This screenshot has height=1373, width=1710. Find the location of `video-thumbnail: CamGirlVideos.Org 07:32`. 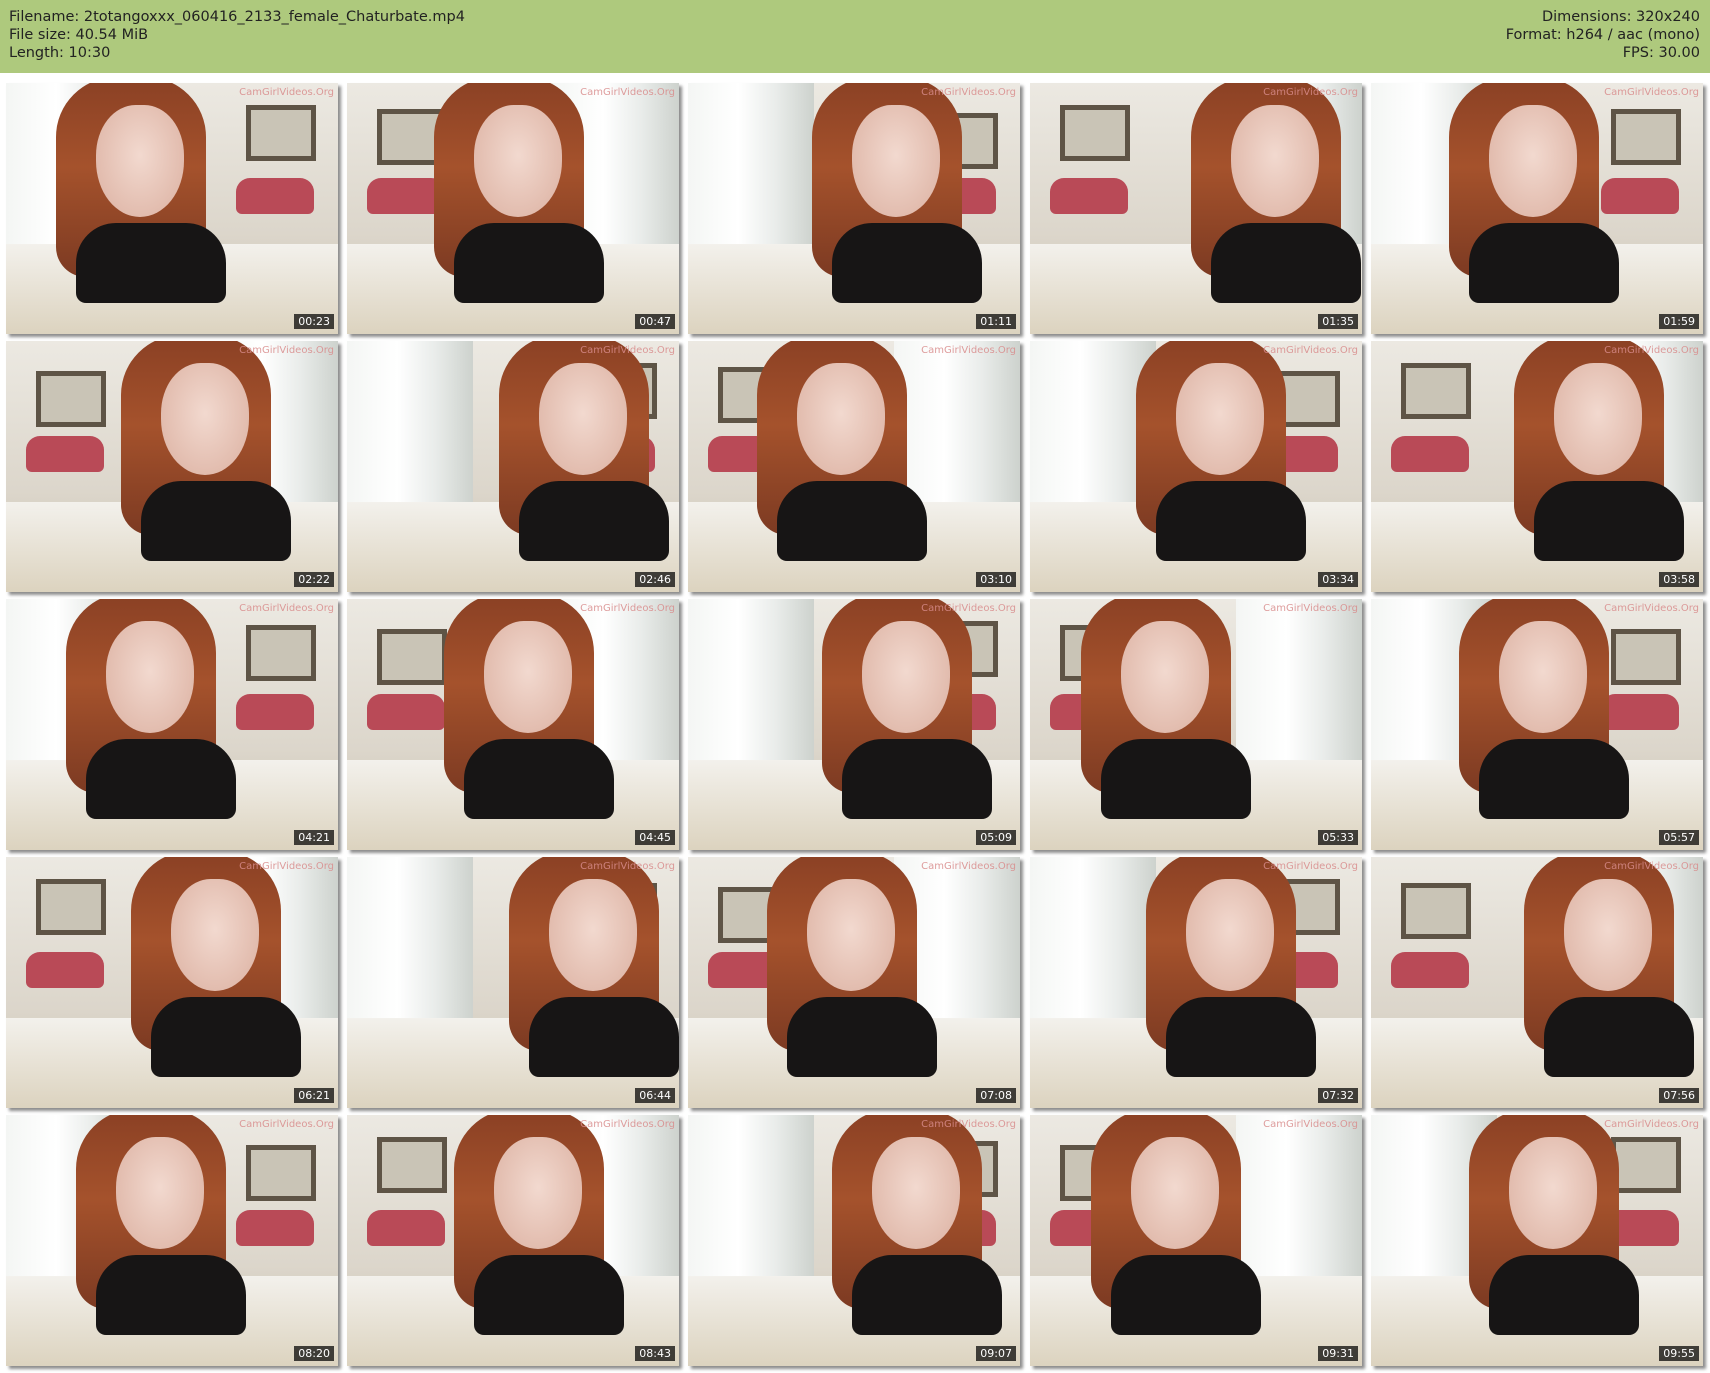

video-thumbnail: CamGirlVideos.Org 07:32 is located at coordinates (1196, 982).